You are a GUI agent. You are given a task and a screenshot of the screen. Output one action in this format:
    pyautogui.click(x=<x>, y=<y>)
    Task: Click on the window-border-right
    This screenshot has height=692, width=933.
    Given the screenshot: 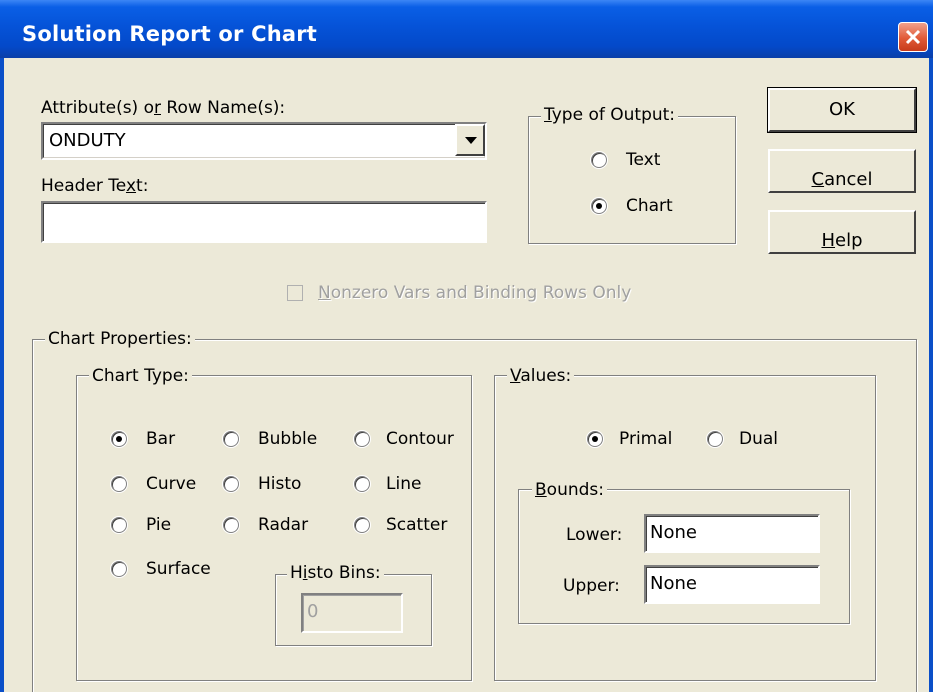 What is the action you would take?
    pyautogui.click(x=931, y=375)
    